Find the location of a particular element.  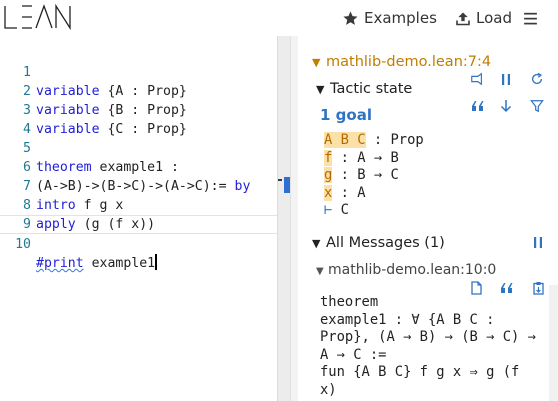

filter-icon is located at coordinates (537, 106).